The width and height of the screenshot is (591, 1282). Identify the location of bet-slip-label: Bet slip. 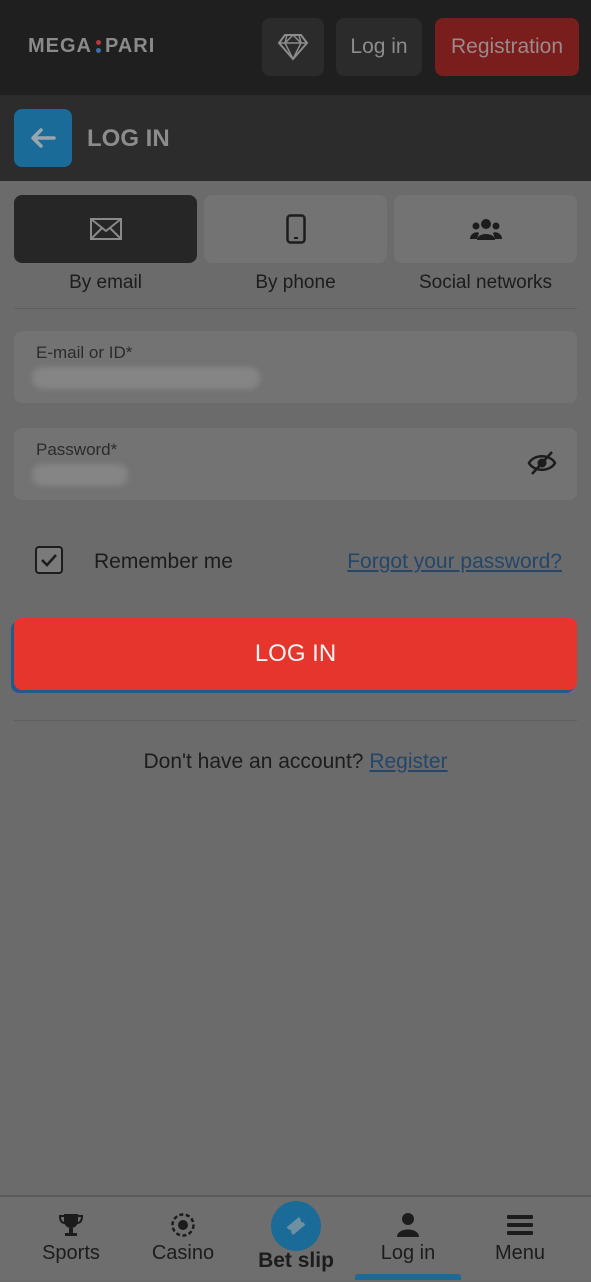
(296, 1261).